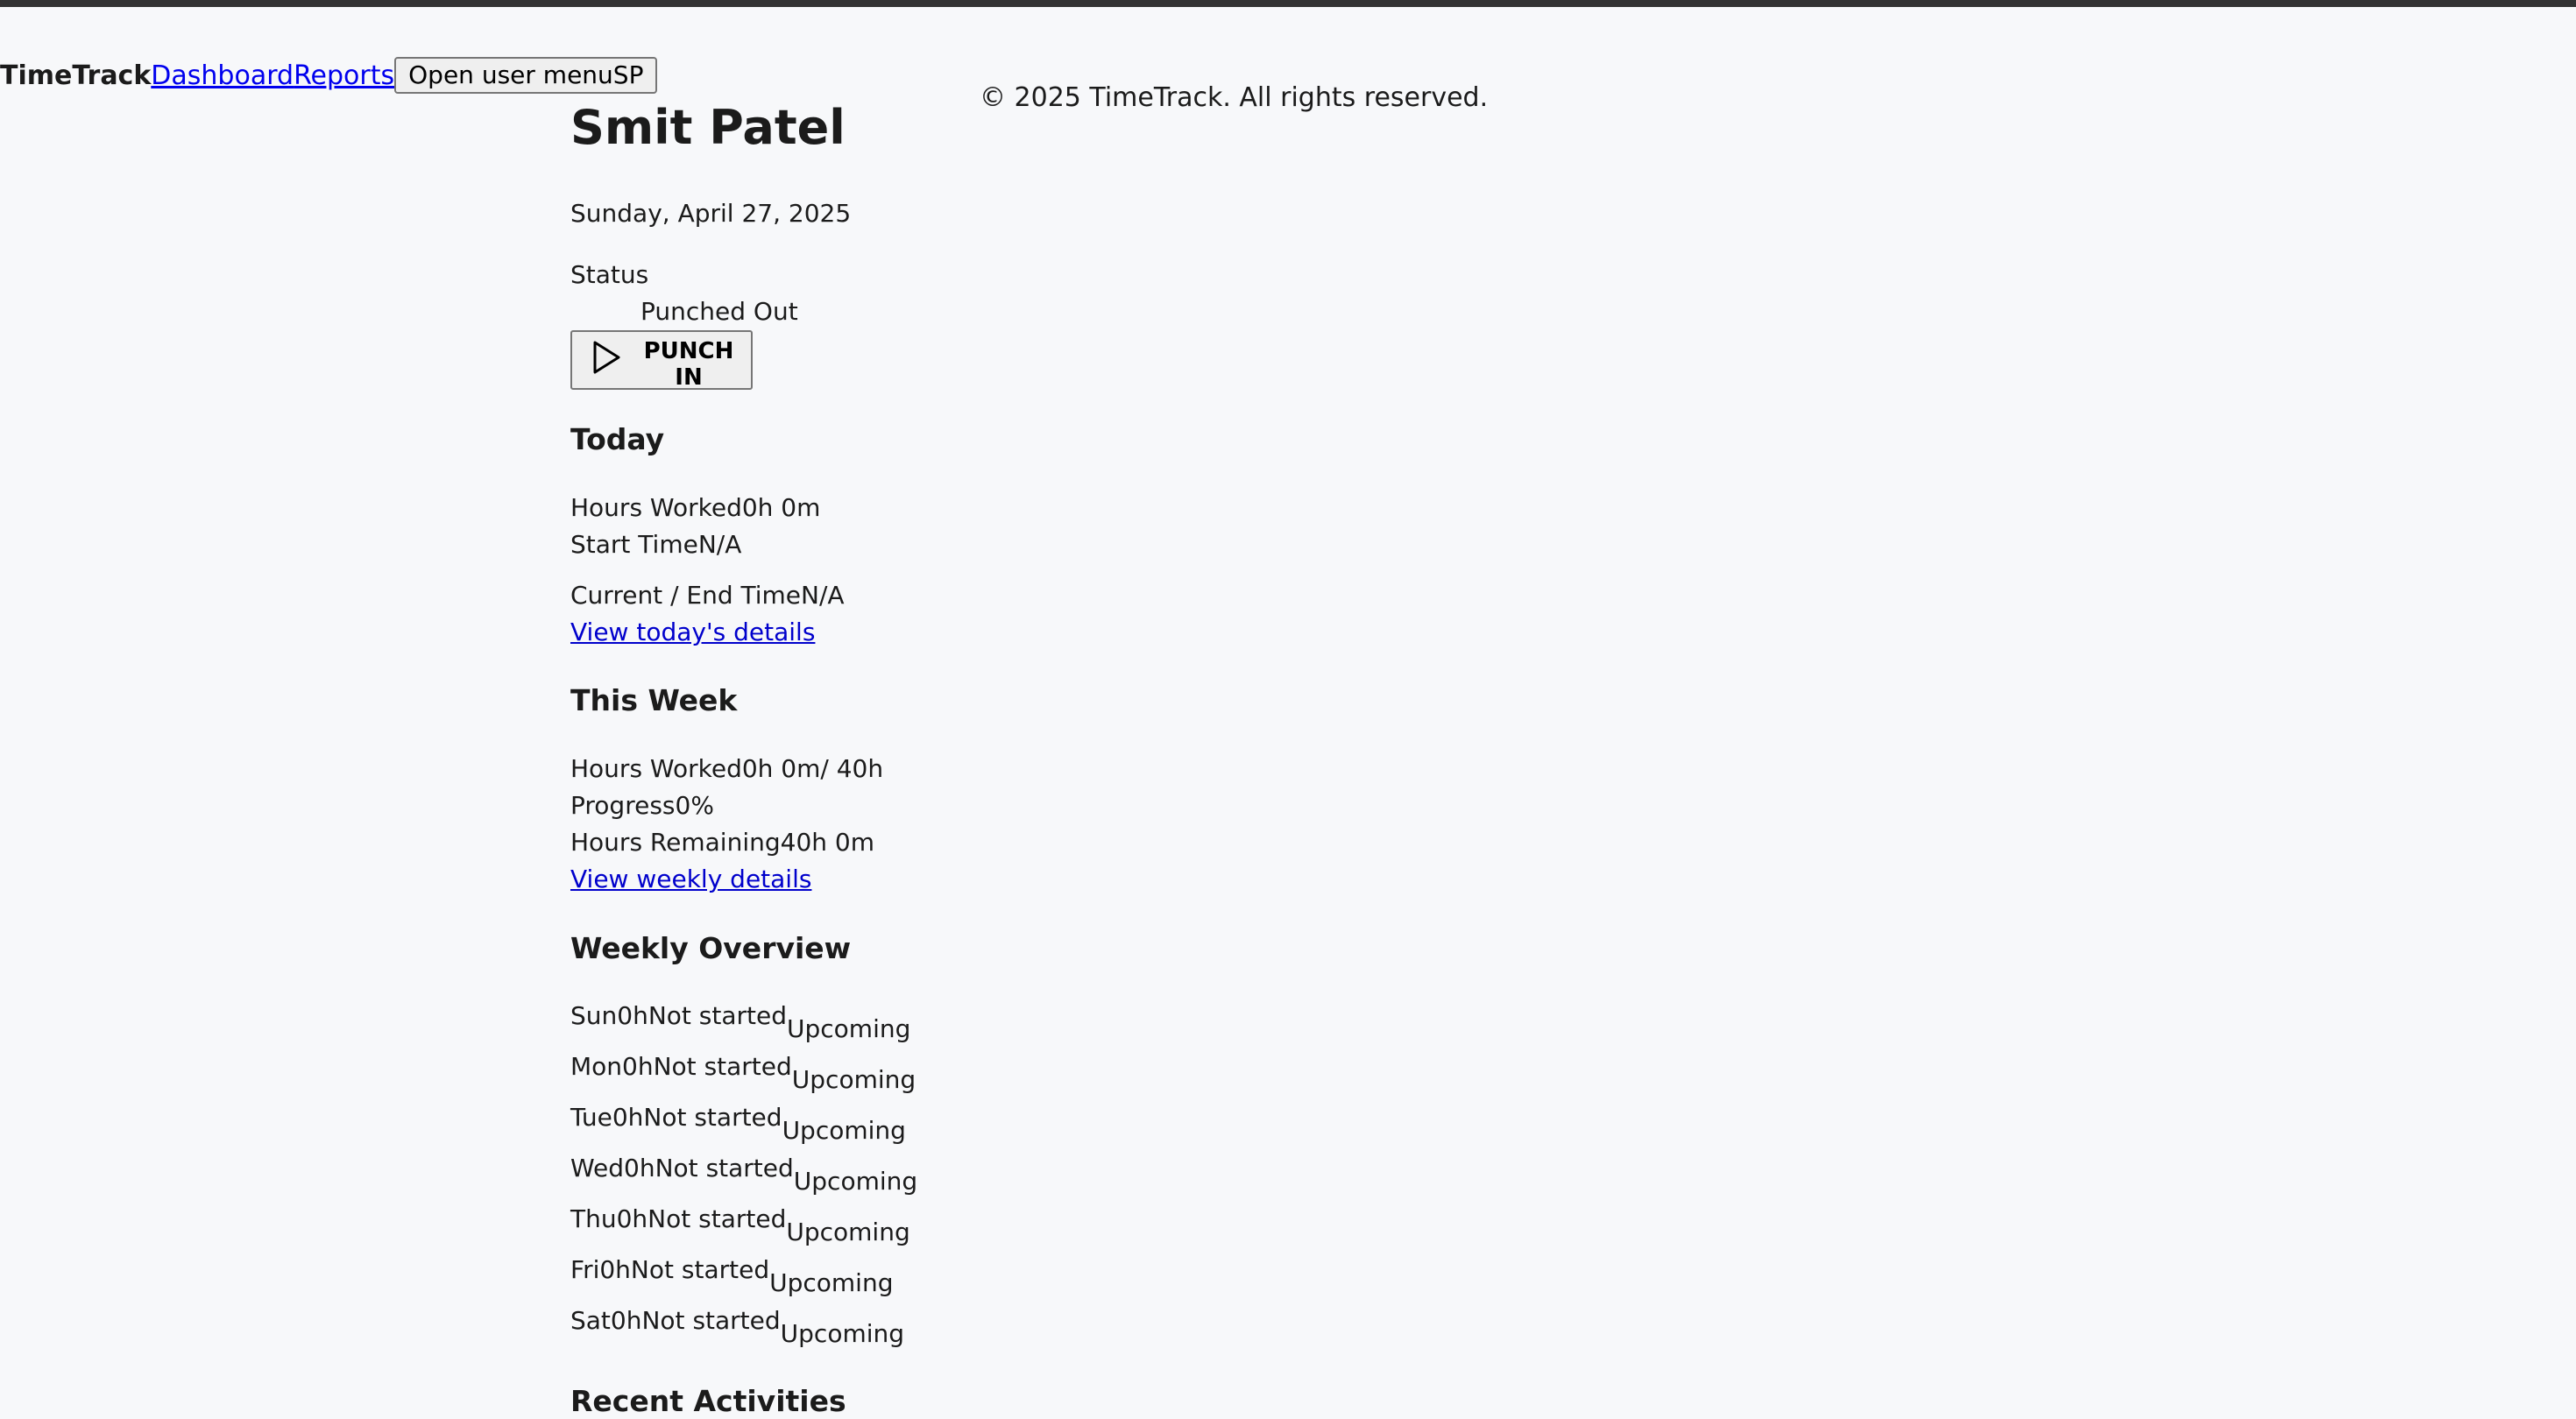  I want to click on week-remaining-label: Hours Remaining, so click(675, 842).